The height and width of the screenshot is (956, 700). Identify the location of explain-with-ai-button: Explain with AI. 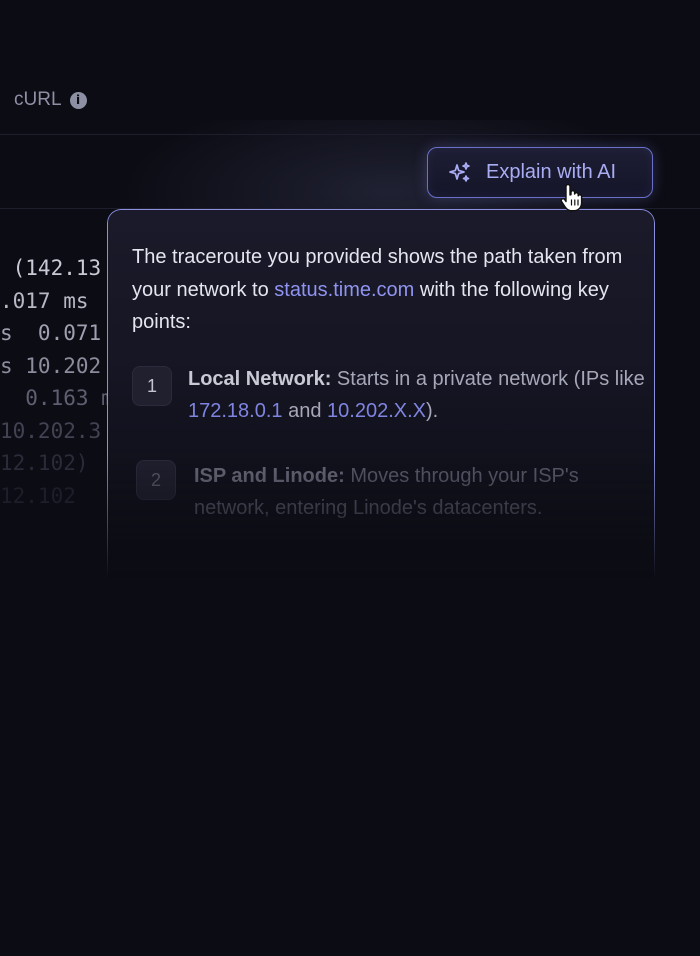
(540, 172).